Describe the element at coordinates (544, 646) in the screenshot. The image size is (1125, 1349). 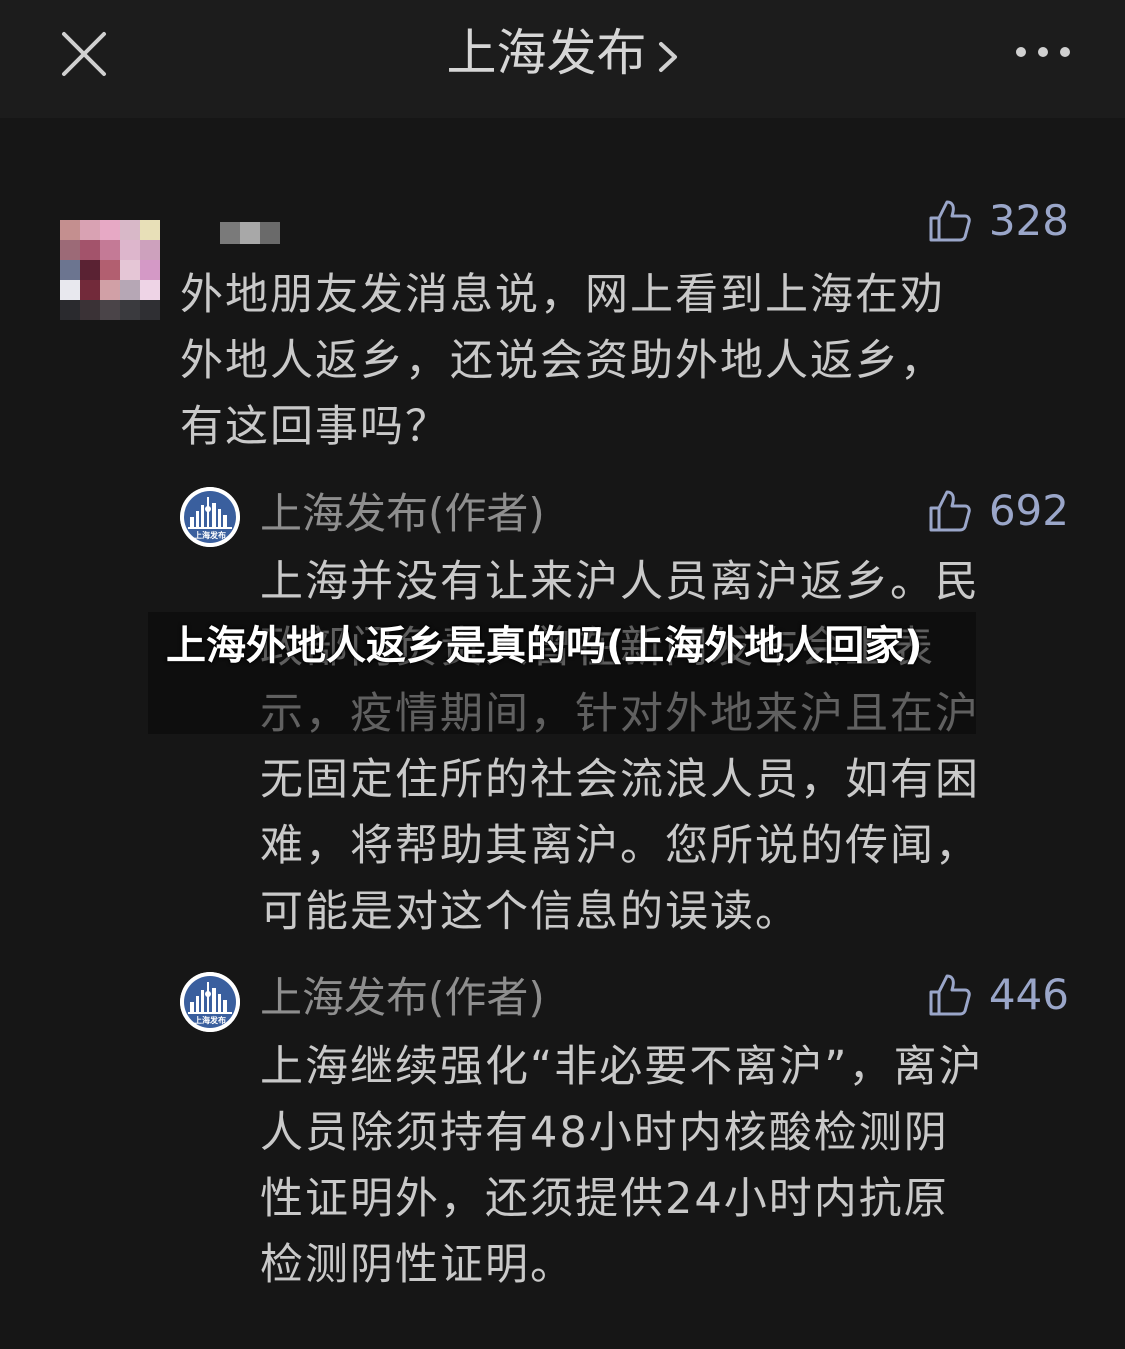
I see `caption-text: 上海外地人返乡是真的吗(上海外地人回家)` at that location.